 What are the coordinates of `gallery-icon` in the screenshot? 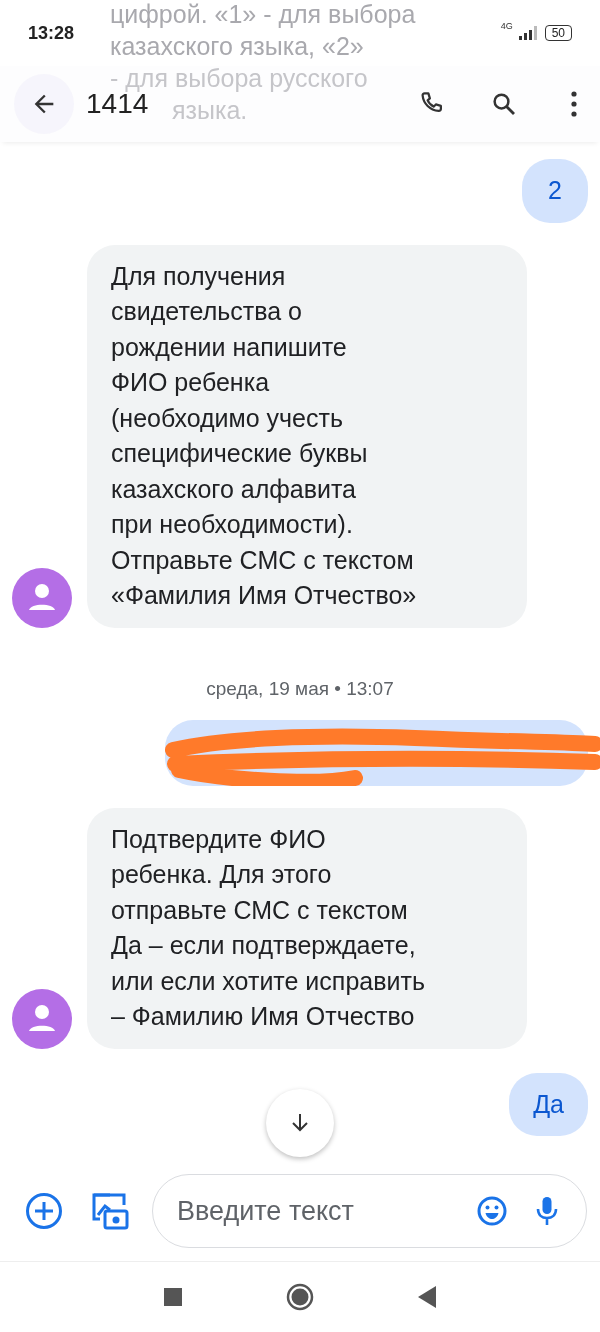 It's located at (110, 1211).